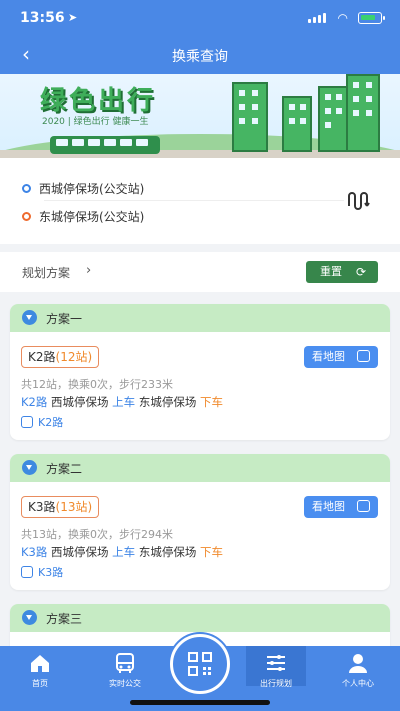 The image size is (400, 711). I want to click on banner-slogan: 绿色出行, so click(98, 101).